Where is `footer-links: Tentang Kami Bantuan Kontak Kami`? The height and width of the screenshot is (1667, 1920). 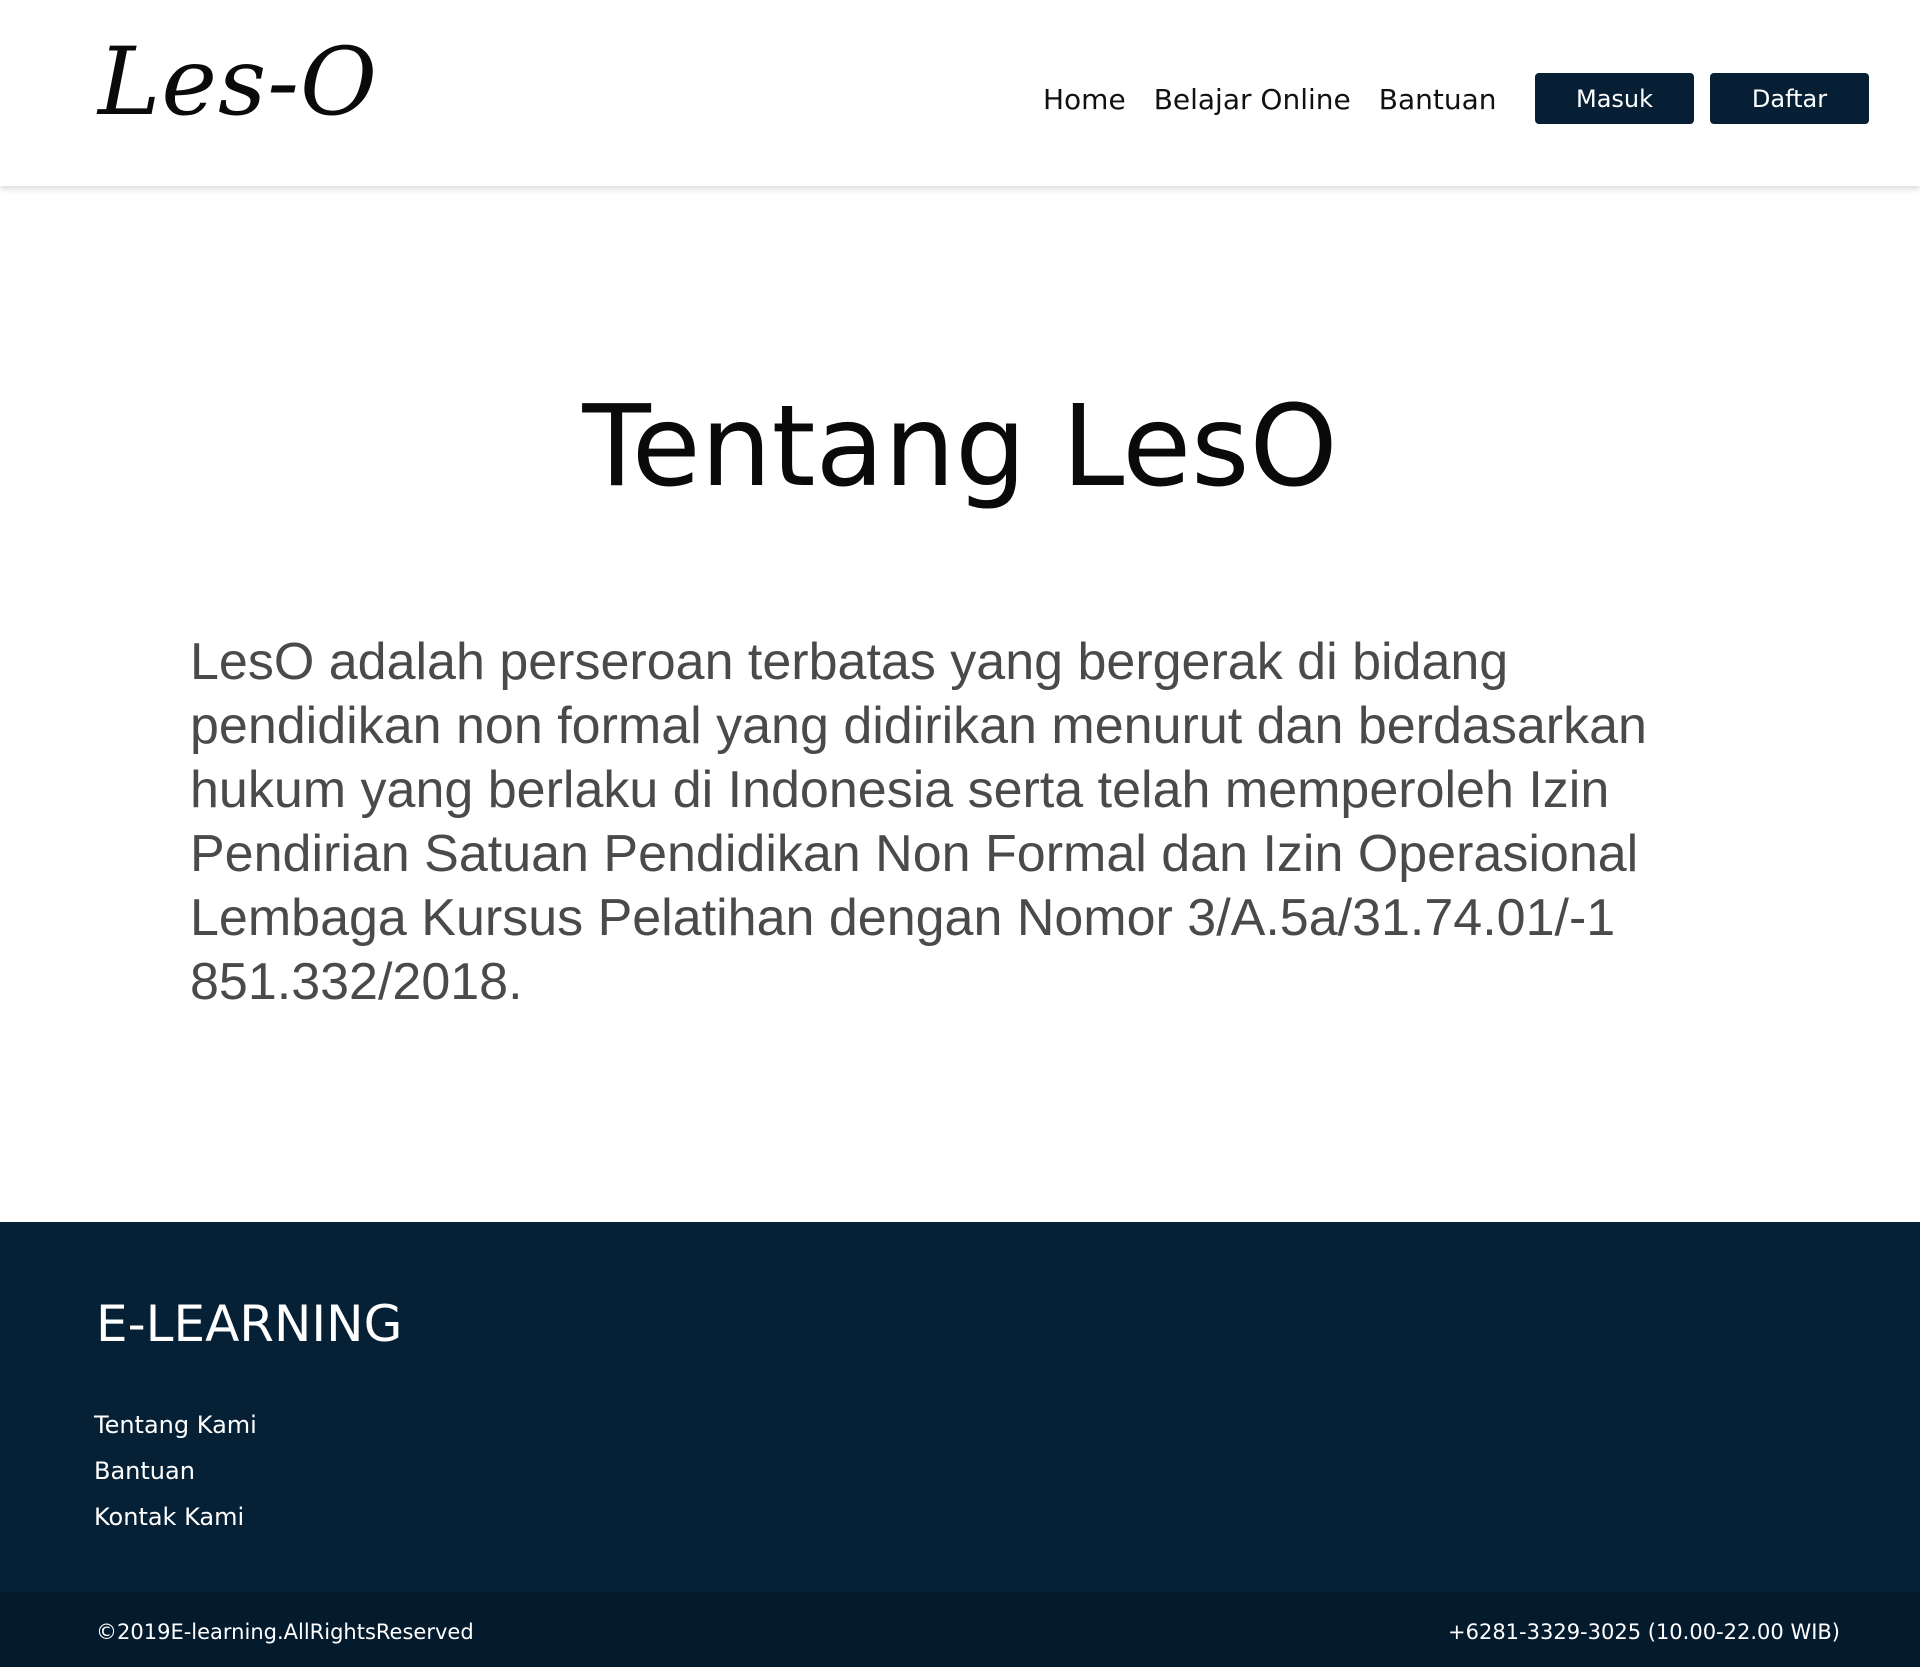 footer-links: Tentang Kami Bantuan Kontak Kami is located at coordinates (175, 1471).